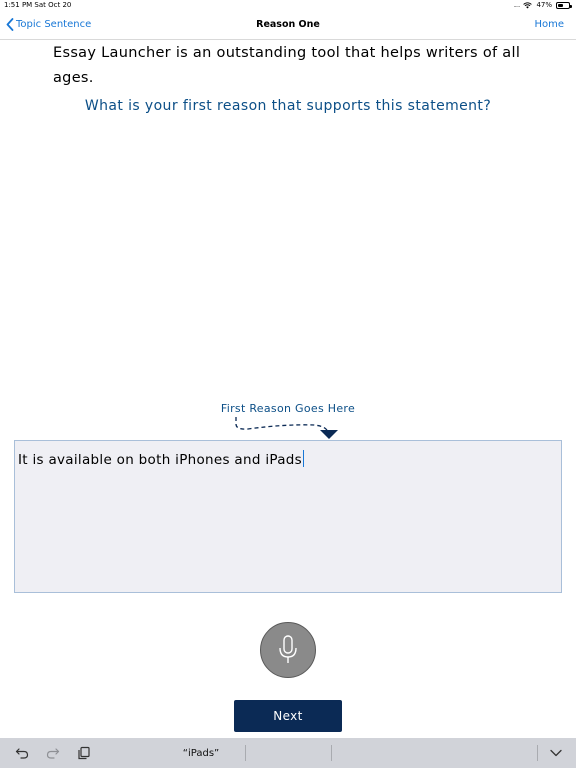  What do you see at coordinates (564, 5) in the screenshot?
I see `battery-icon` at bounding box center [564, 5].